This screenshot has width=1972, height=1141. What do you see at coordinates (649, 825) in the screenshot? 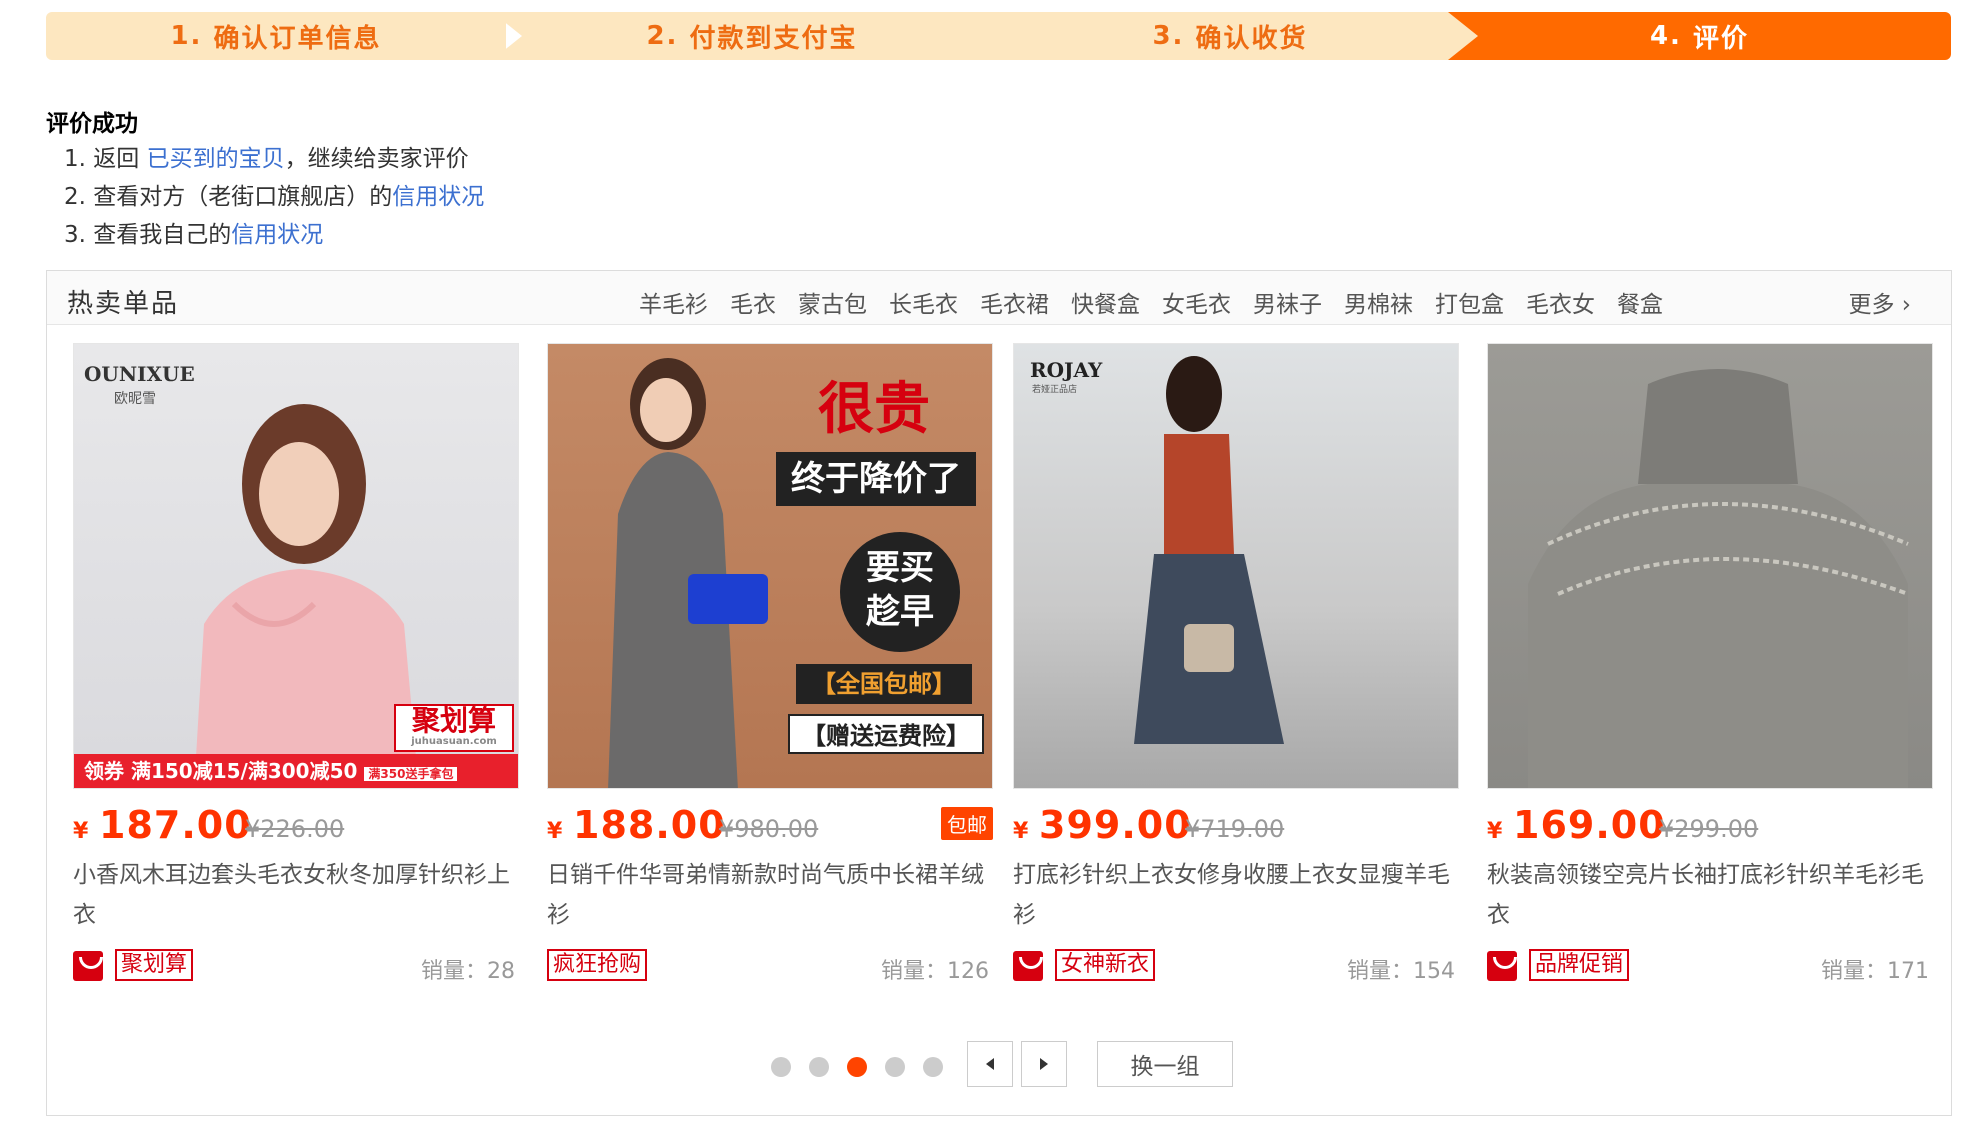
I see `price: 188.00` at bounding box center [649, 825].